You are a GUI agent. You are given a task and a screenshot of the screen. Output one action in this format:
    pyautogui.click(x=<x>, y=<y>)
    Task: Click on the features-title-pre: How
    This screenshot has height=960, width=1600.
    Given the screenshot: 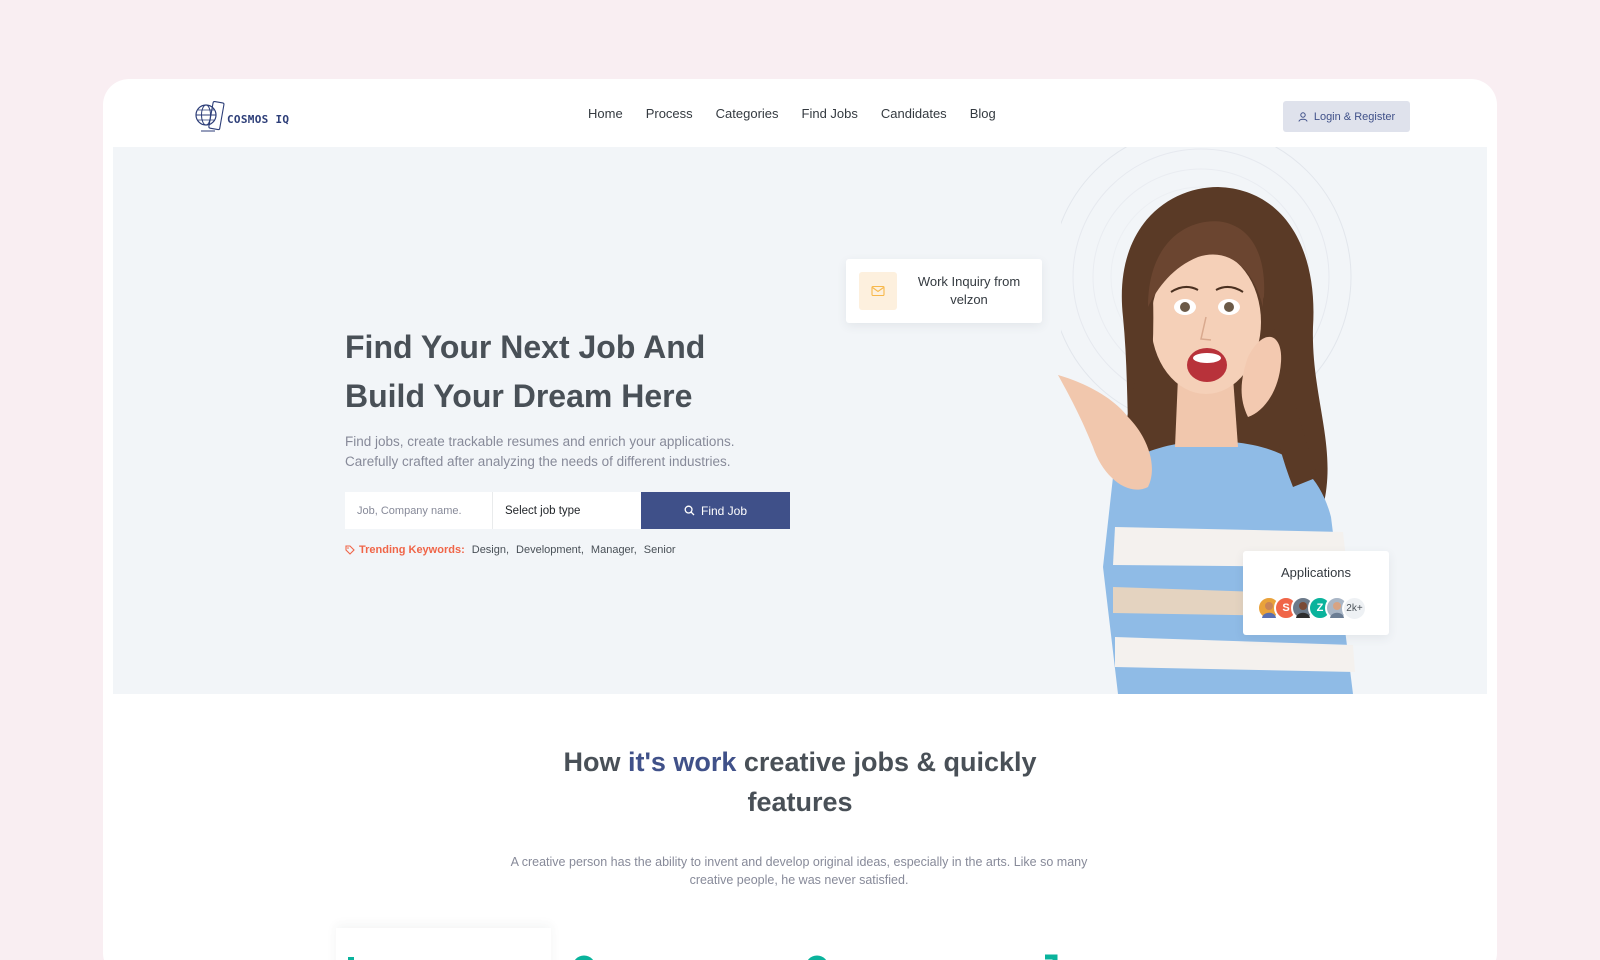 What is the action you would take?
    pyautogui.click(x=595, y=762)
    